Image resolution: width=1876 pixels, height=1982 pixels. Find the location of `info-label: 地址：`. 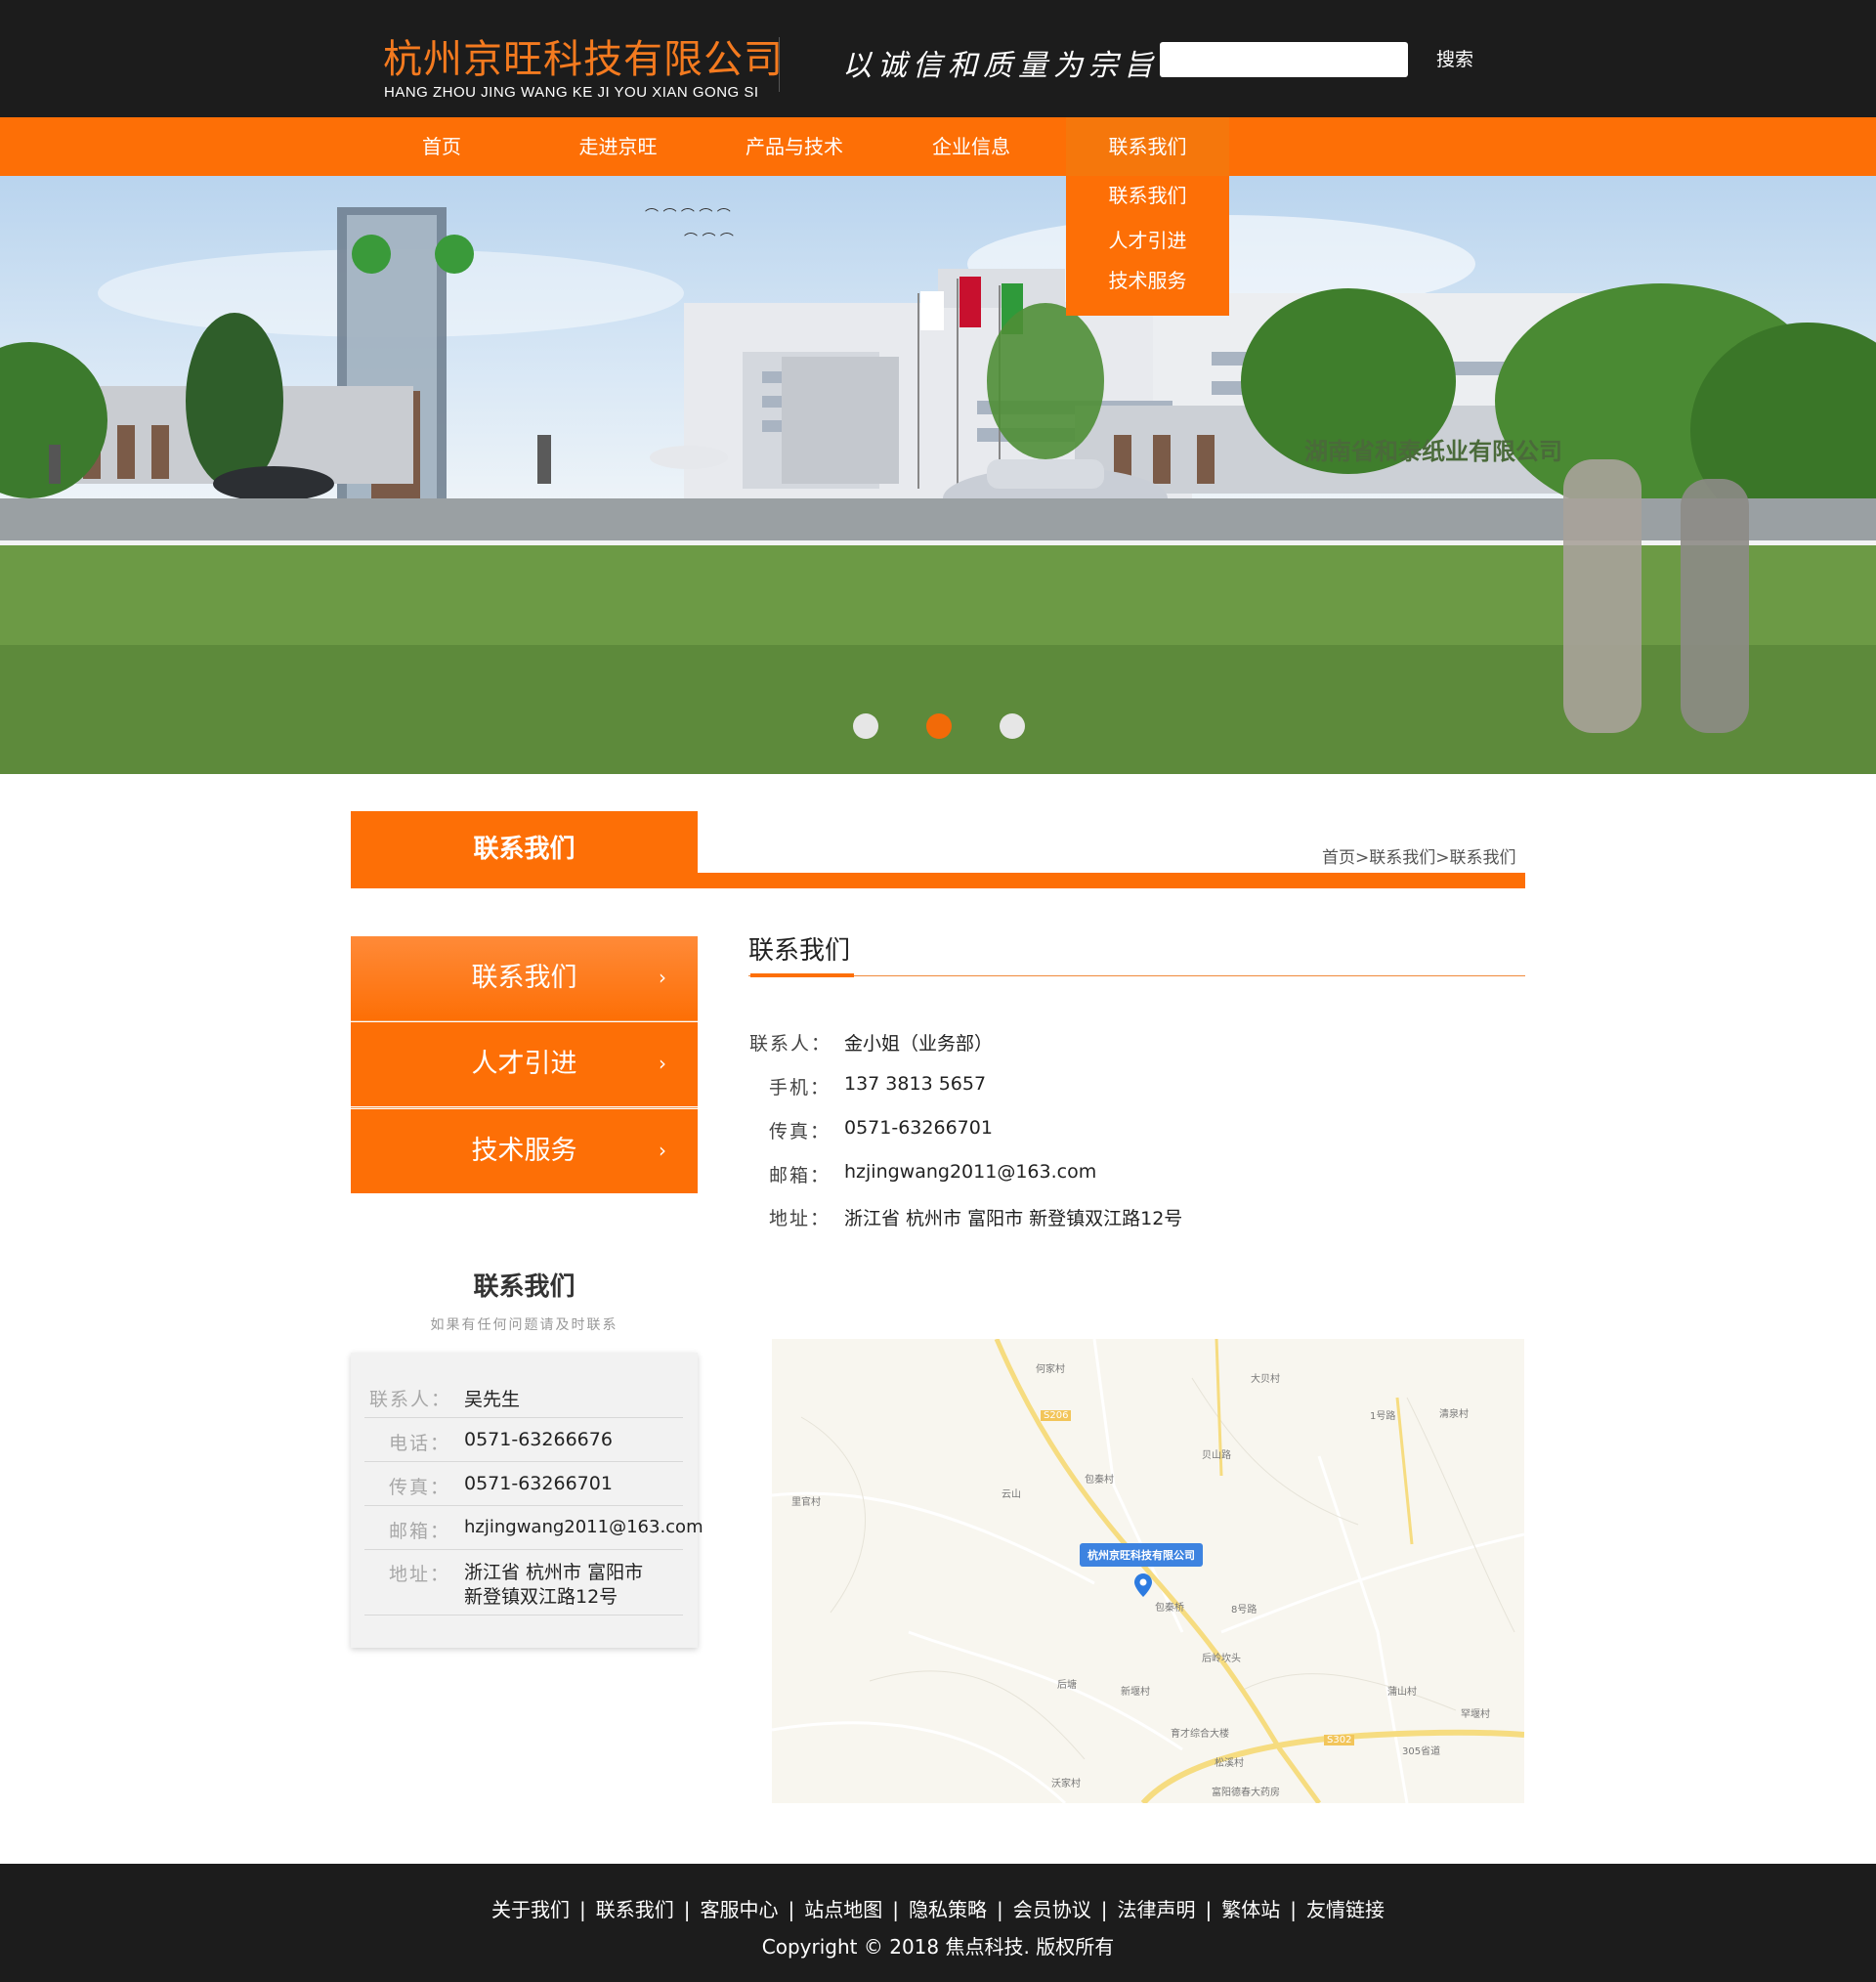

info-label: 地址： is located at coordinates (800, 1219).